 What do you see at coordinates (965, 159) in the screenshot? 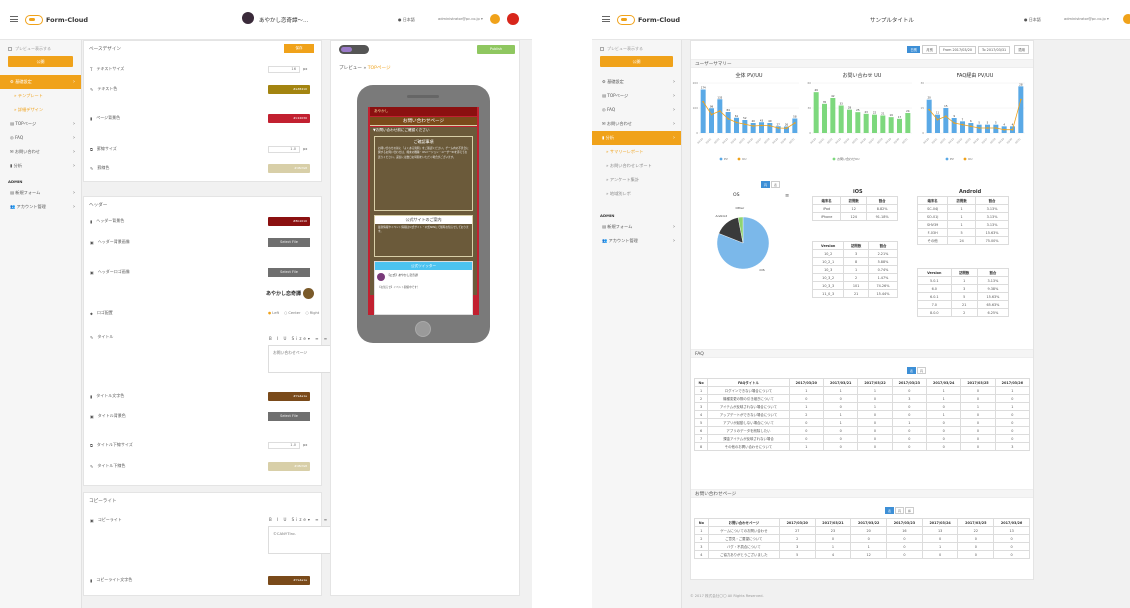
I see `legend-marker` at bounding box center [965, 159].